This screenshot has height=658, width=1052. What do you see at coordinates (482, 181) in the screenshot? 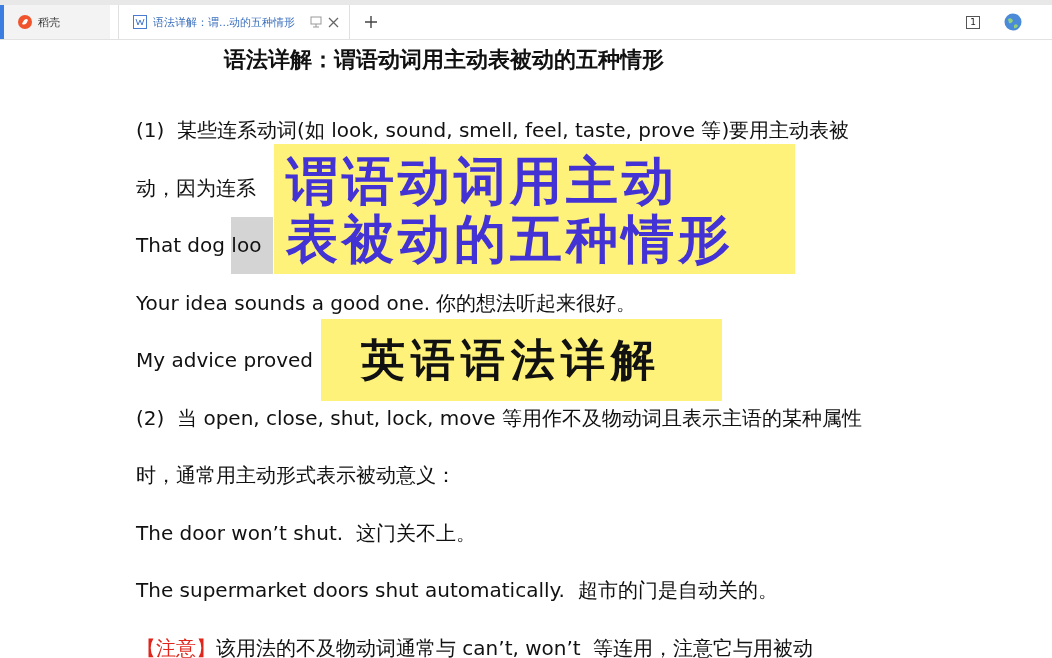
I see `banner-text: 谓语动词用主动` at bounding box center [482, 181].